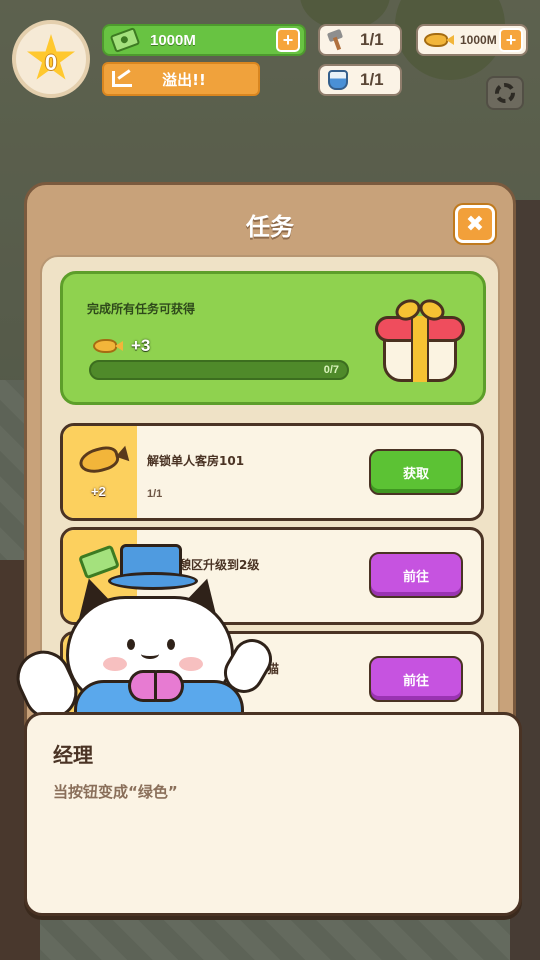 The image size is (540, 960). I want to click on add-fish-button: +, so click(511, 40).